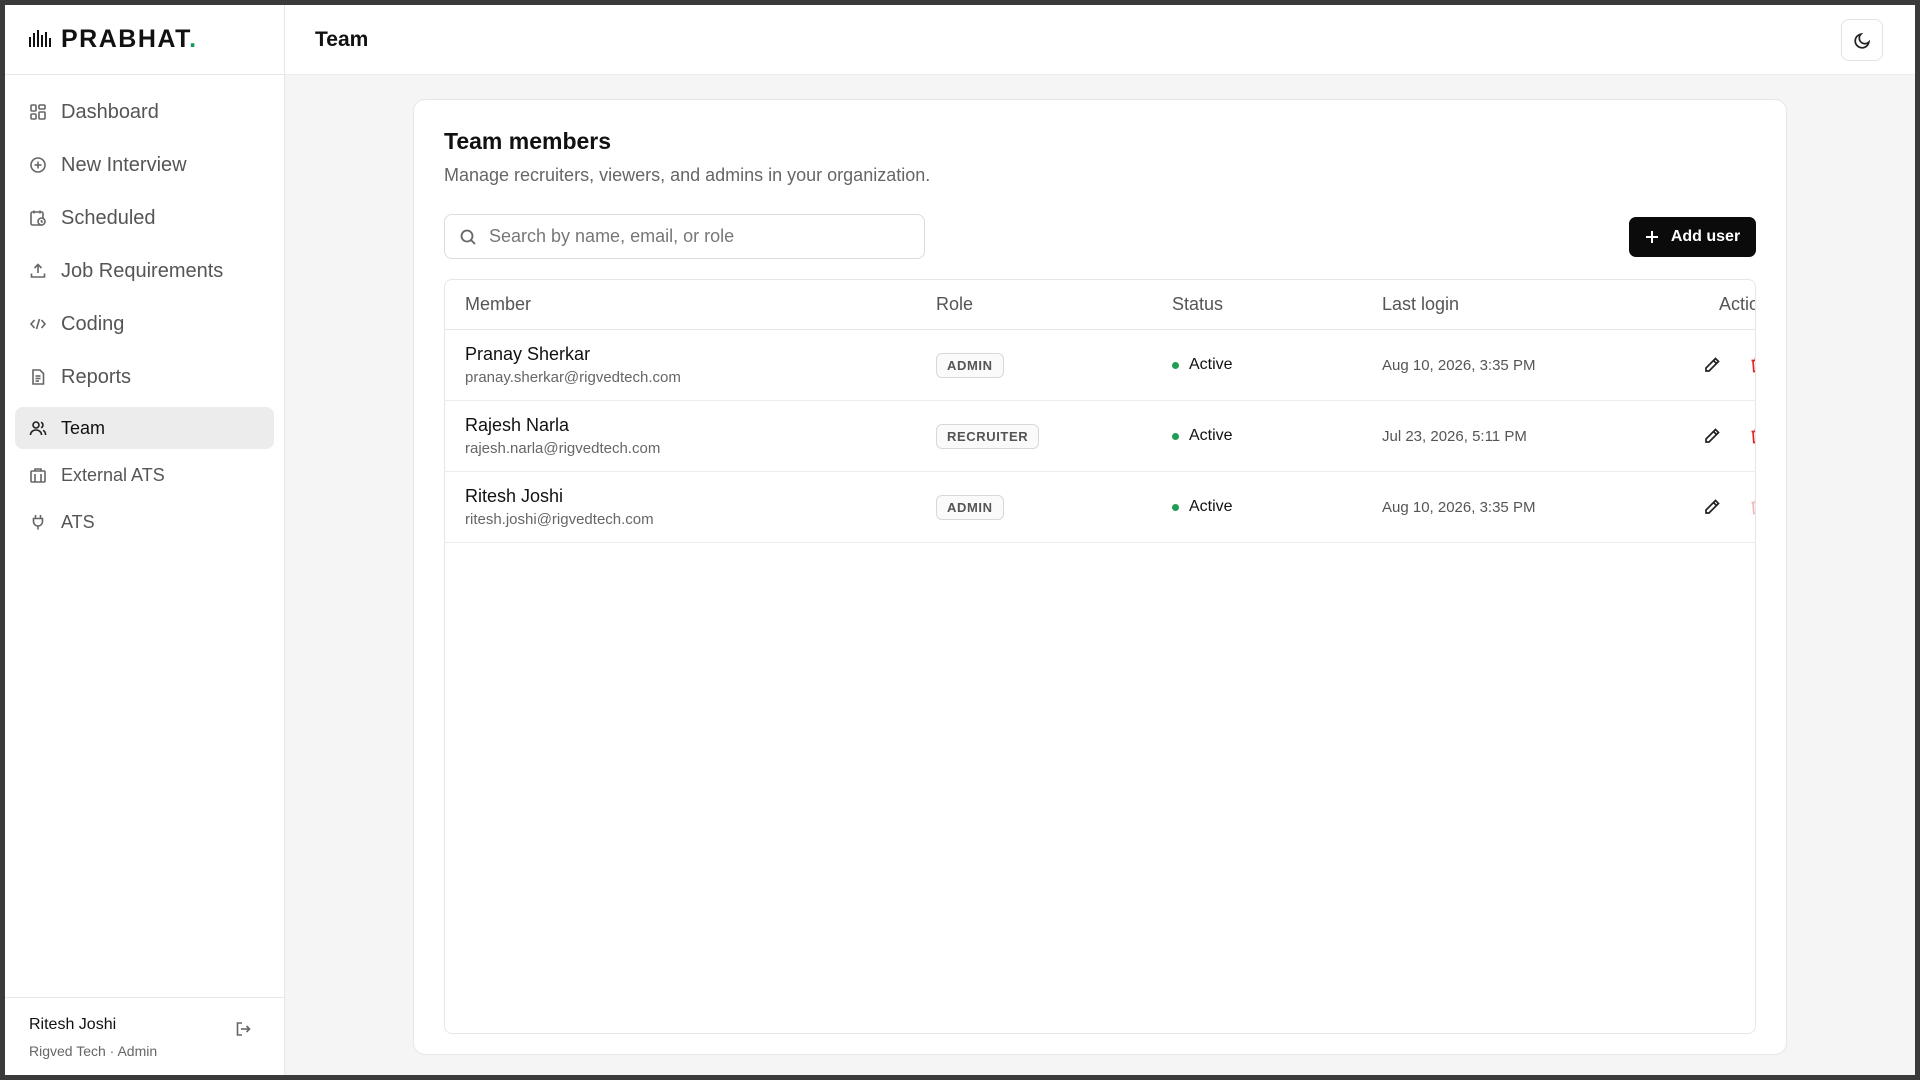  Describe the element at coordinates (1100, 305) in the screenshot. I see `table-header: Member Role Status Last login Actions` at that location.